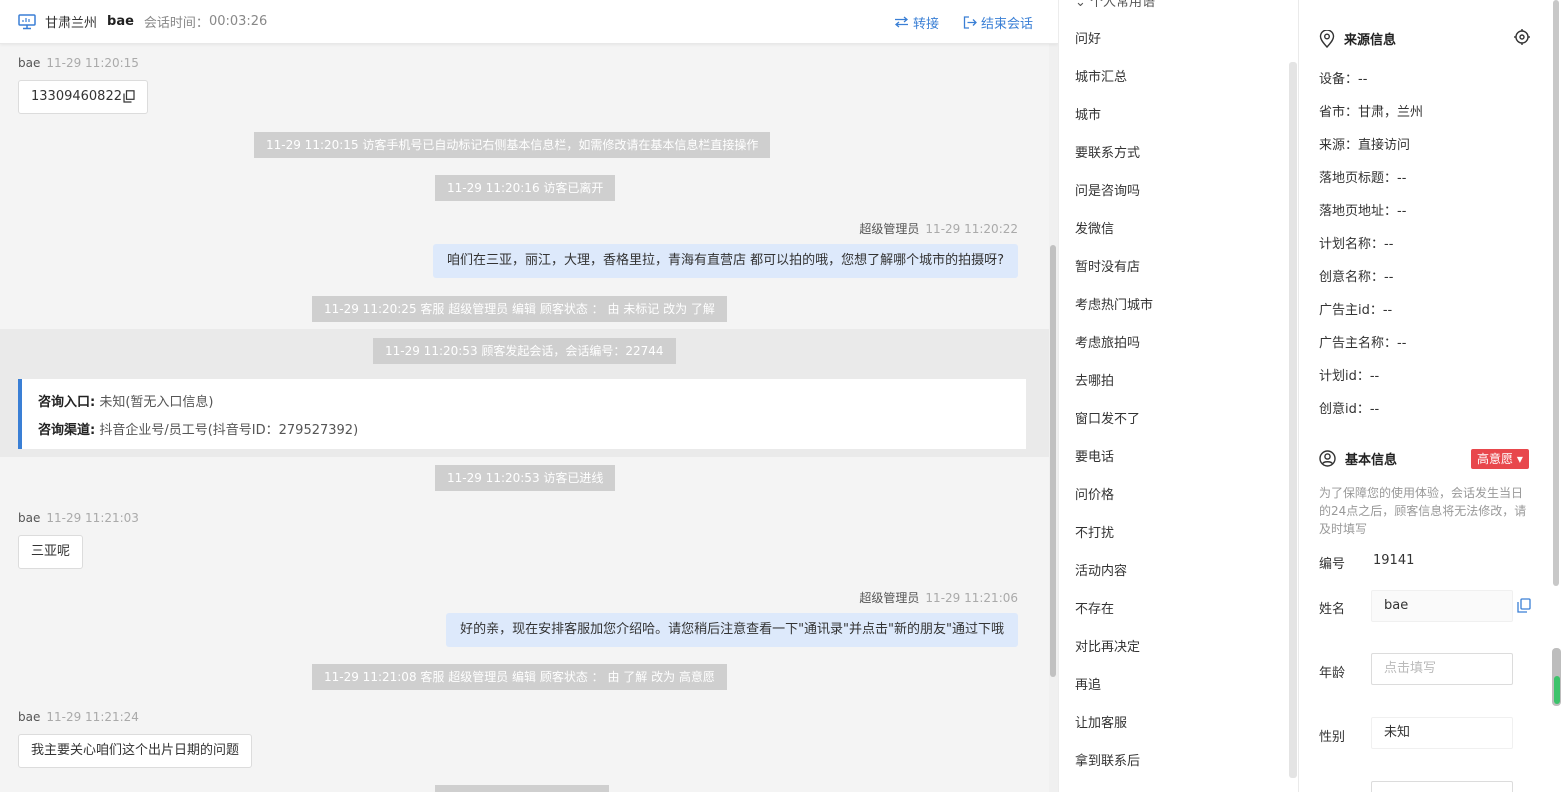  Describe the element at coordinates (92, 717) in the screenshot. I see `message-time: 11-29 11:21:24` at that location.